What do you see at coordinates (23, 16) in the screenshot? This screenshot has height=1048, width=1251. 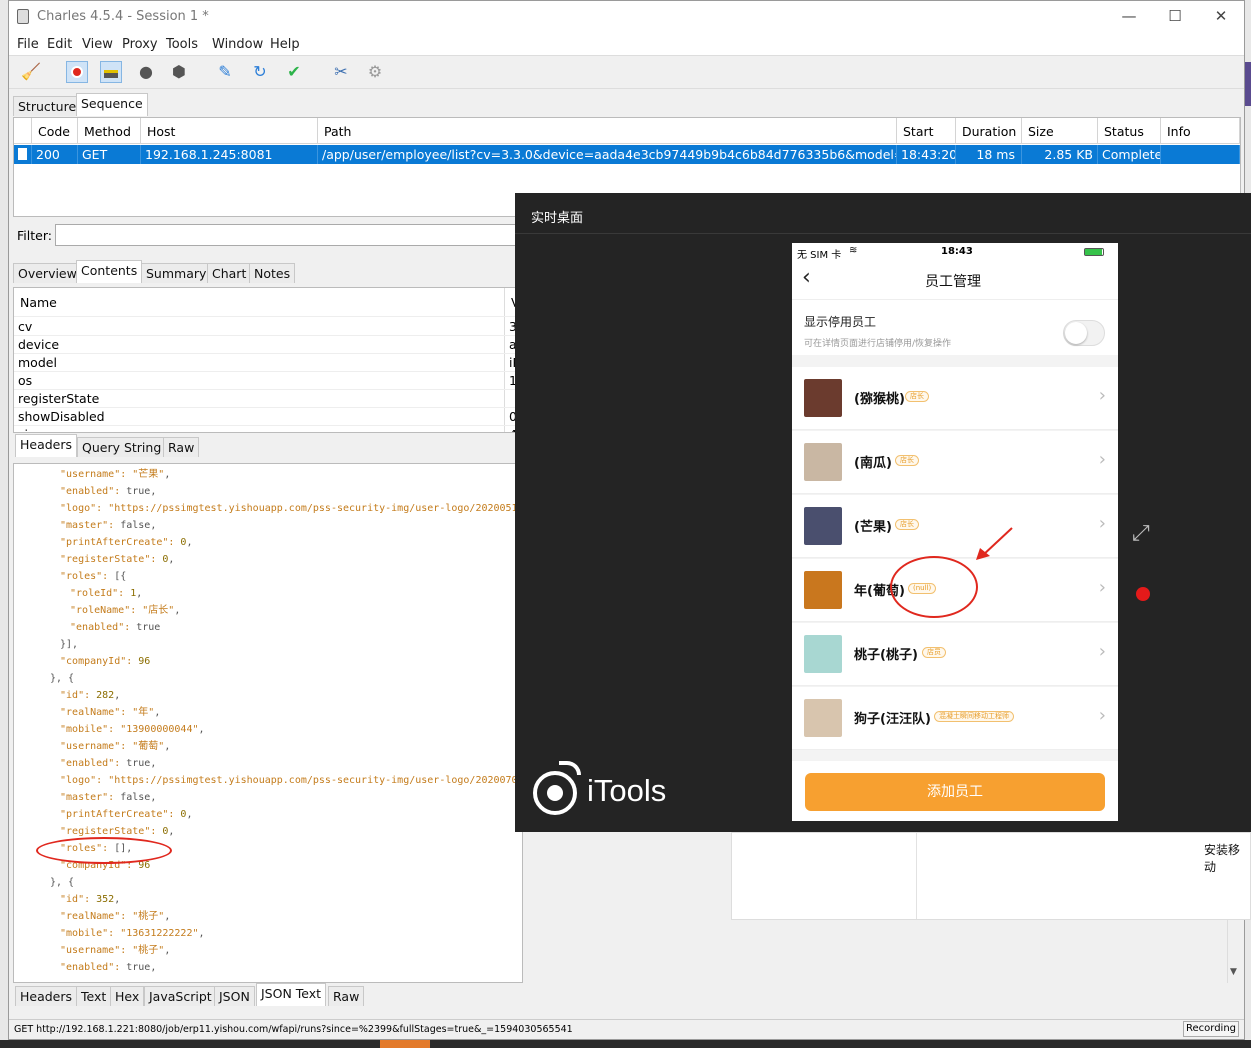 I see `charles-app-icon` at bounding box center [23, 16].